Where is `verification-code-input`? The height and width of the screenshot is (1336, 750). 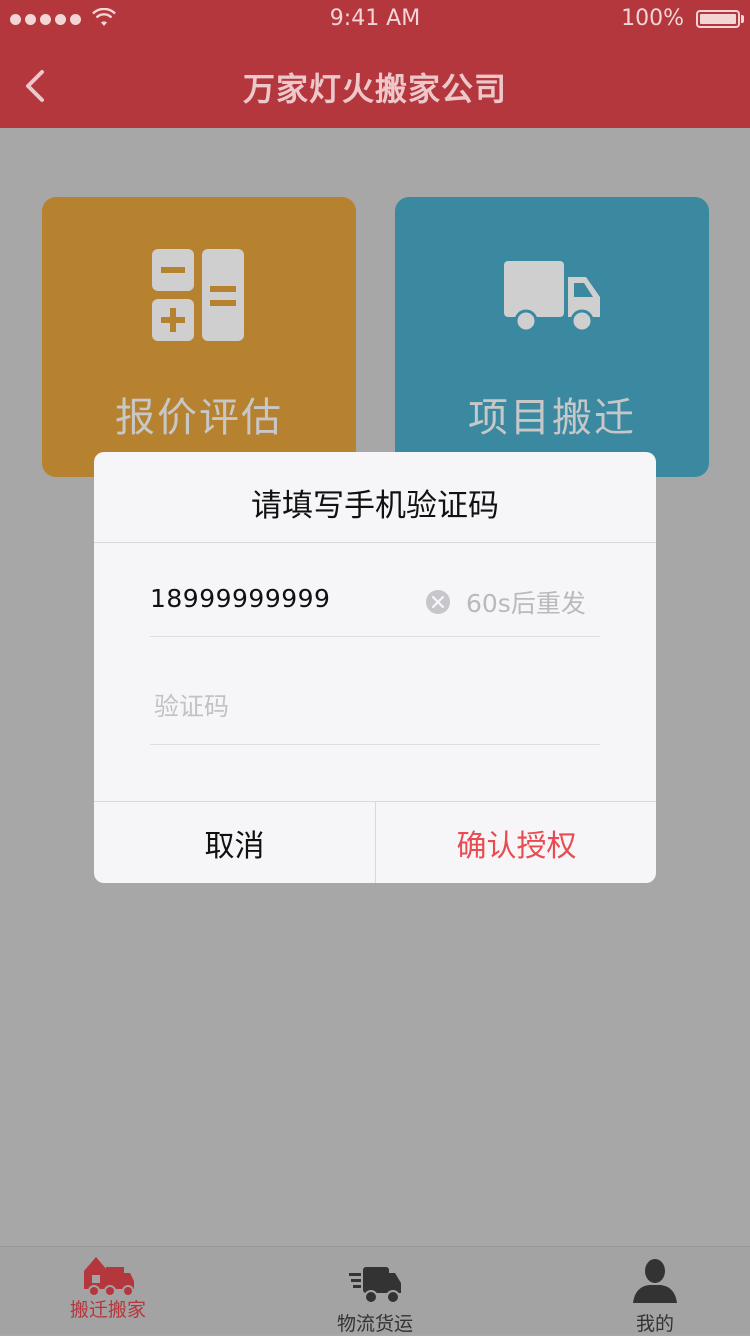 verification-code-input is located at coordinates (374, 706).